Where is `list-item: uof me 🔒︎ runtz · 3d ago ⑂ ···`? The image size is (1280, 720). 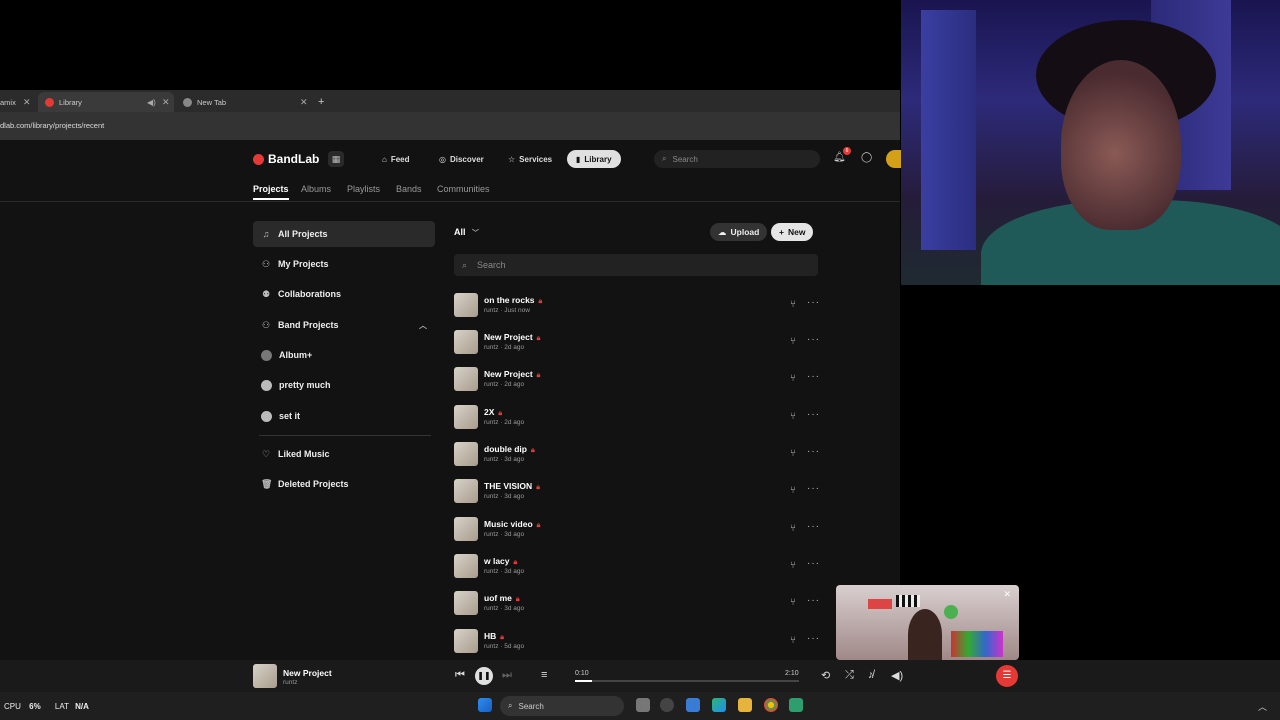
list-item: uof me 🔒︎ runtz · 3d ago ⑂ ··· is located at coordinates (637, 603).